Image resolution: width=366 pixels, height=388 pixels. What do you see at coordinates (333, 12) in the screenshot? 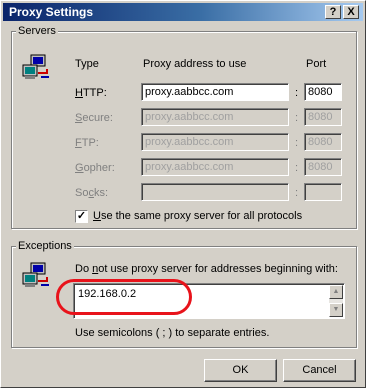
I see `help-button: ?` at bounding box center [333, 12].